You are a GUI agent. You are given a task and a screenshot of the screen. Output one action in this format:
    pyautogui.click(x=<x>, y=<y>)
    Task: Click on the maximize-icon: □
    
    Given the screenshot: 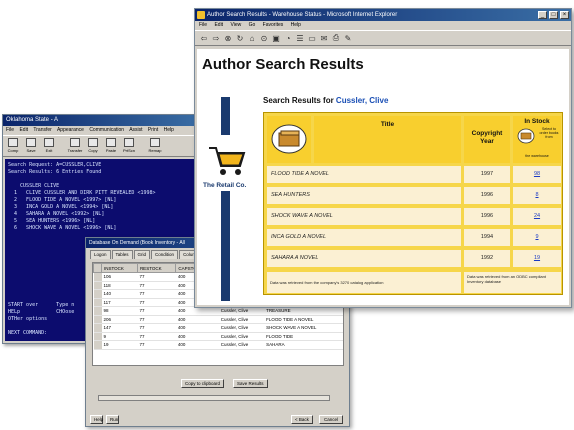 What is the action you would take?
    pyautogui.click(x=553, y=15)
    